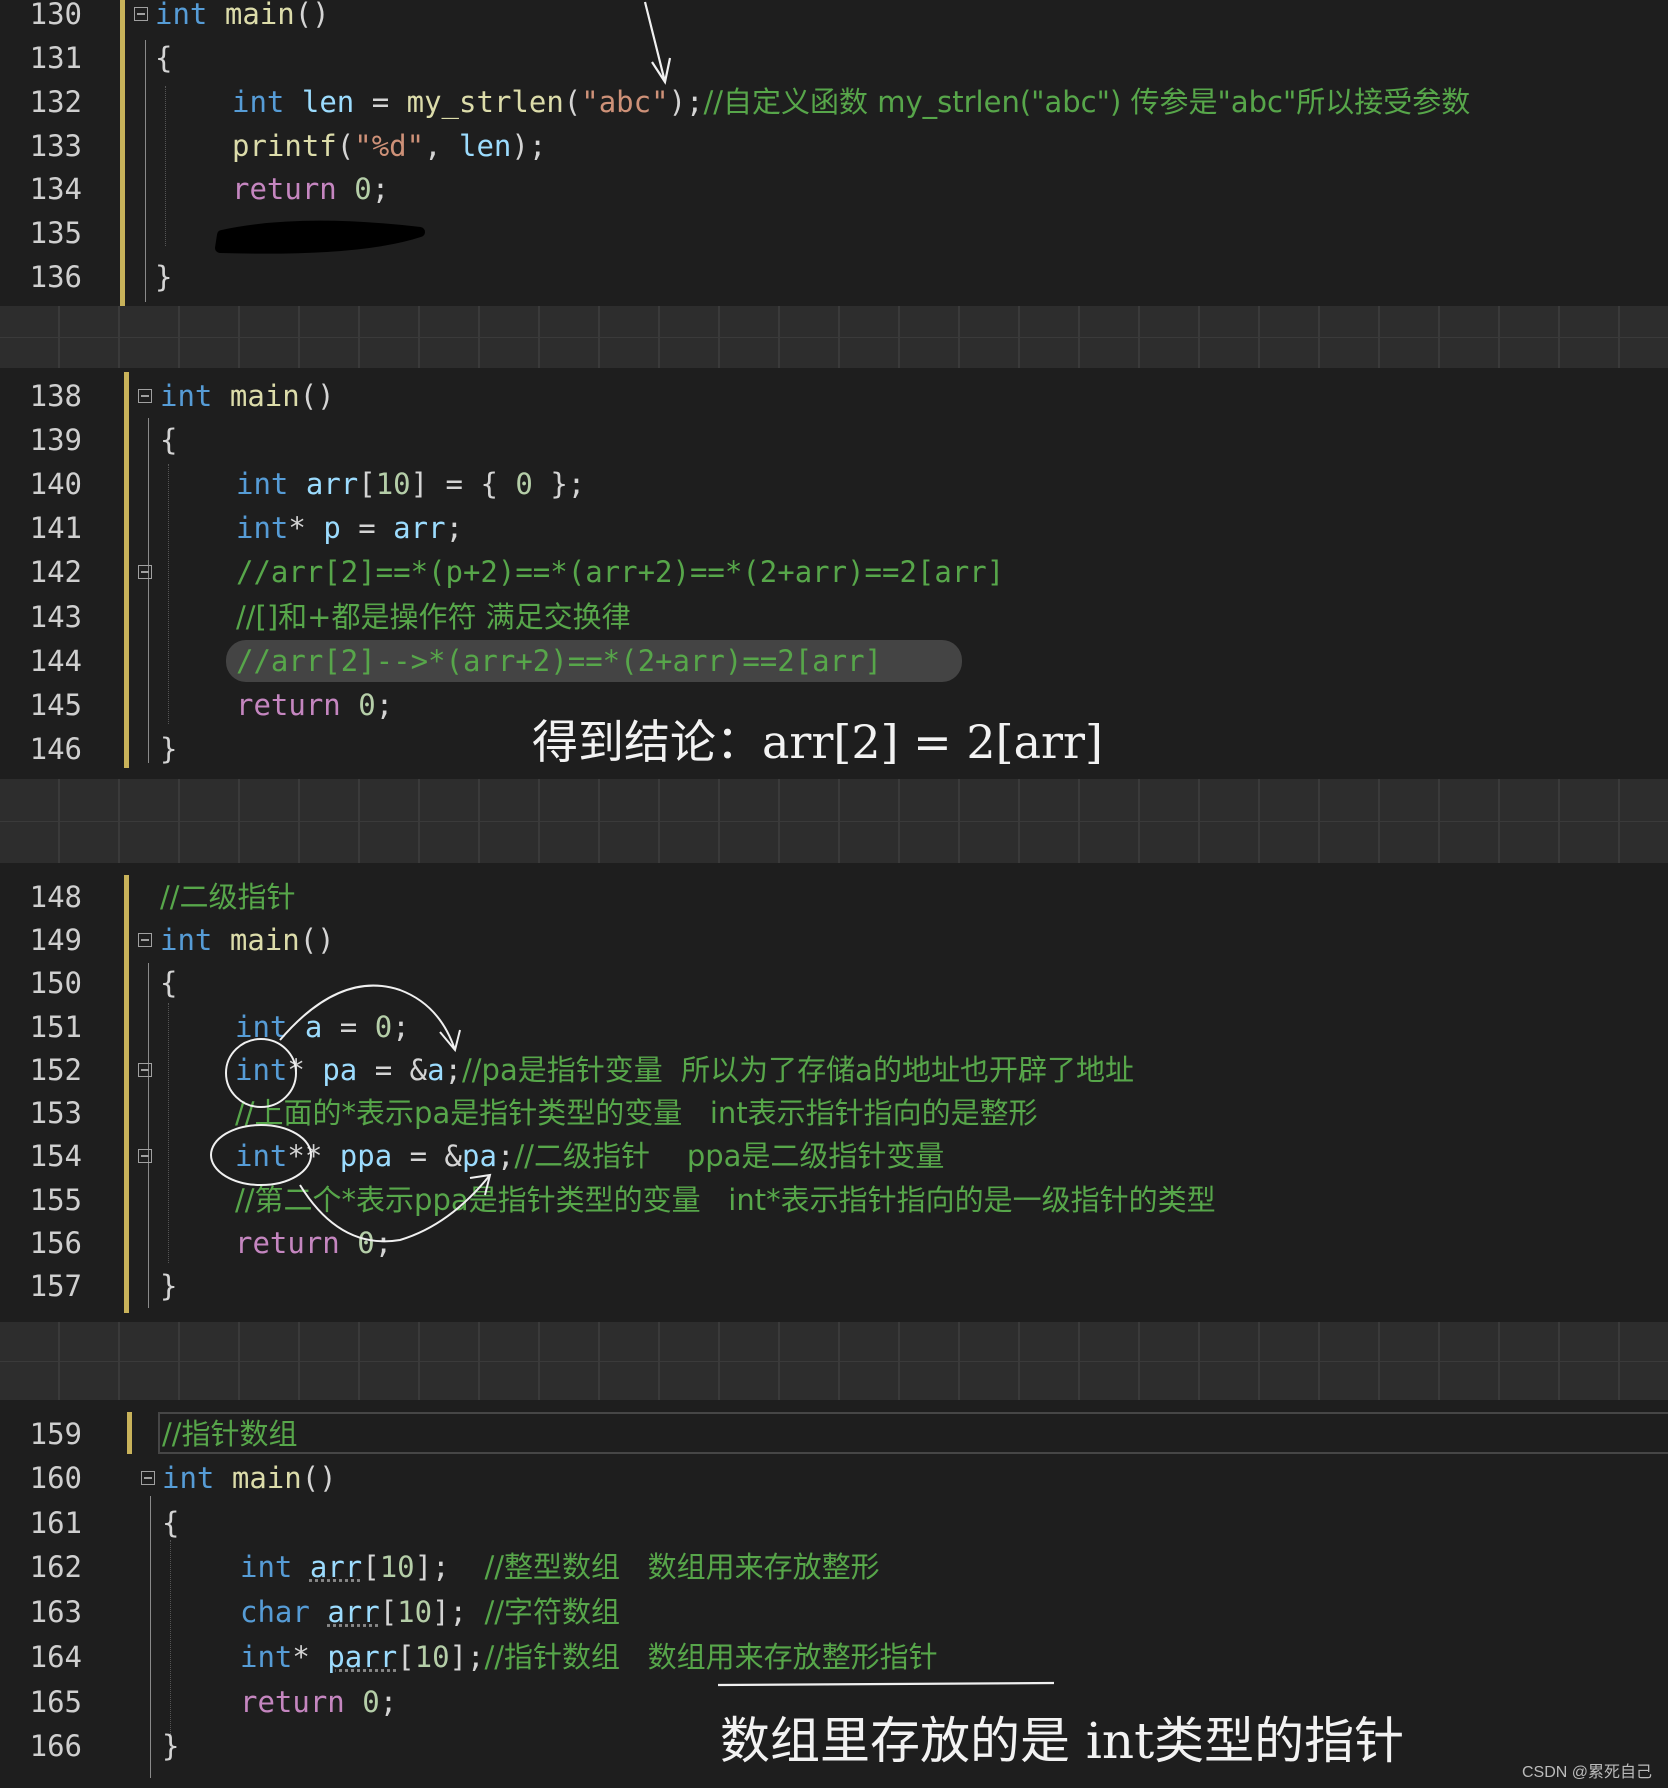 This screenshot has height=1788, width=1668. I want to click on line-number: 153, so click(55, 1113).